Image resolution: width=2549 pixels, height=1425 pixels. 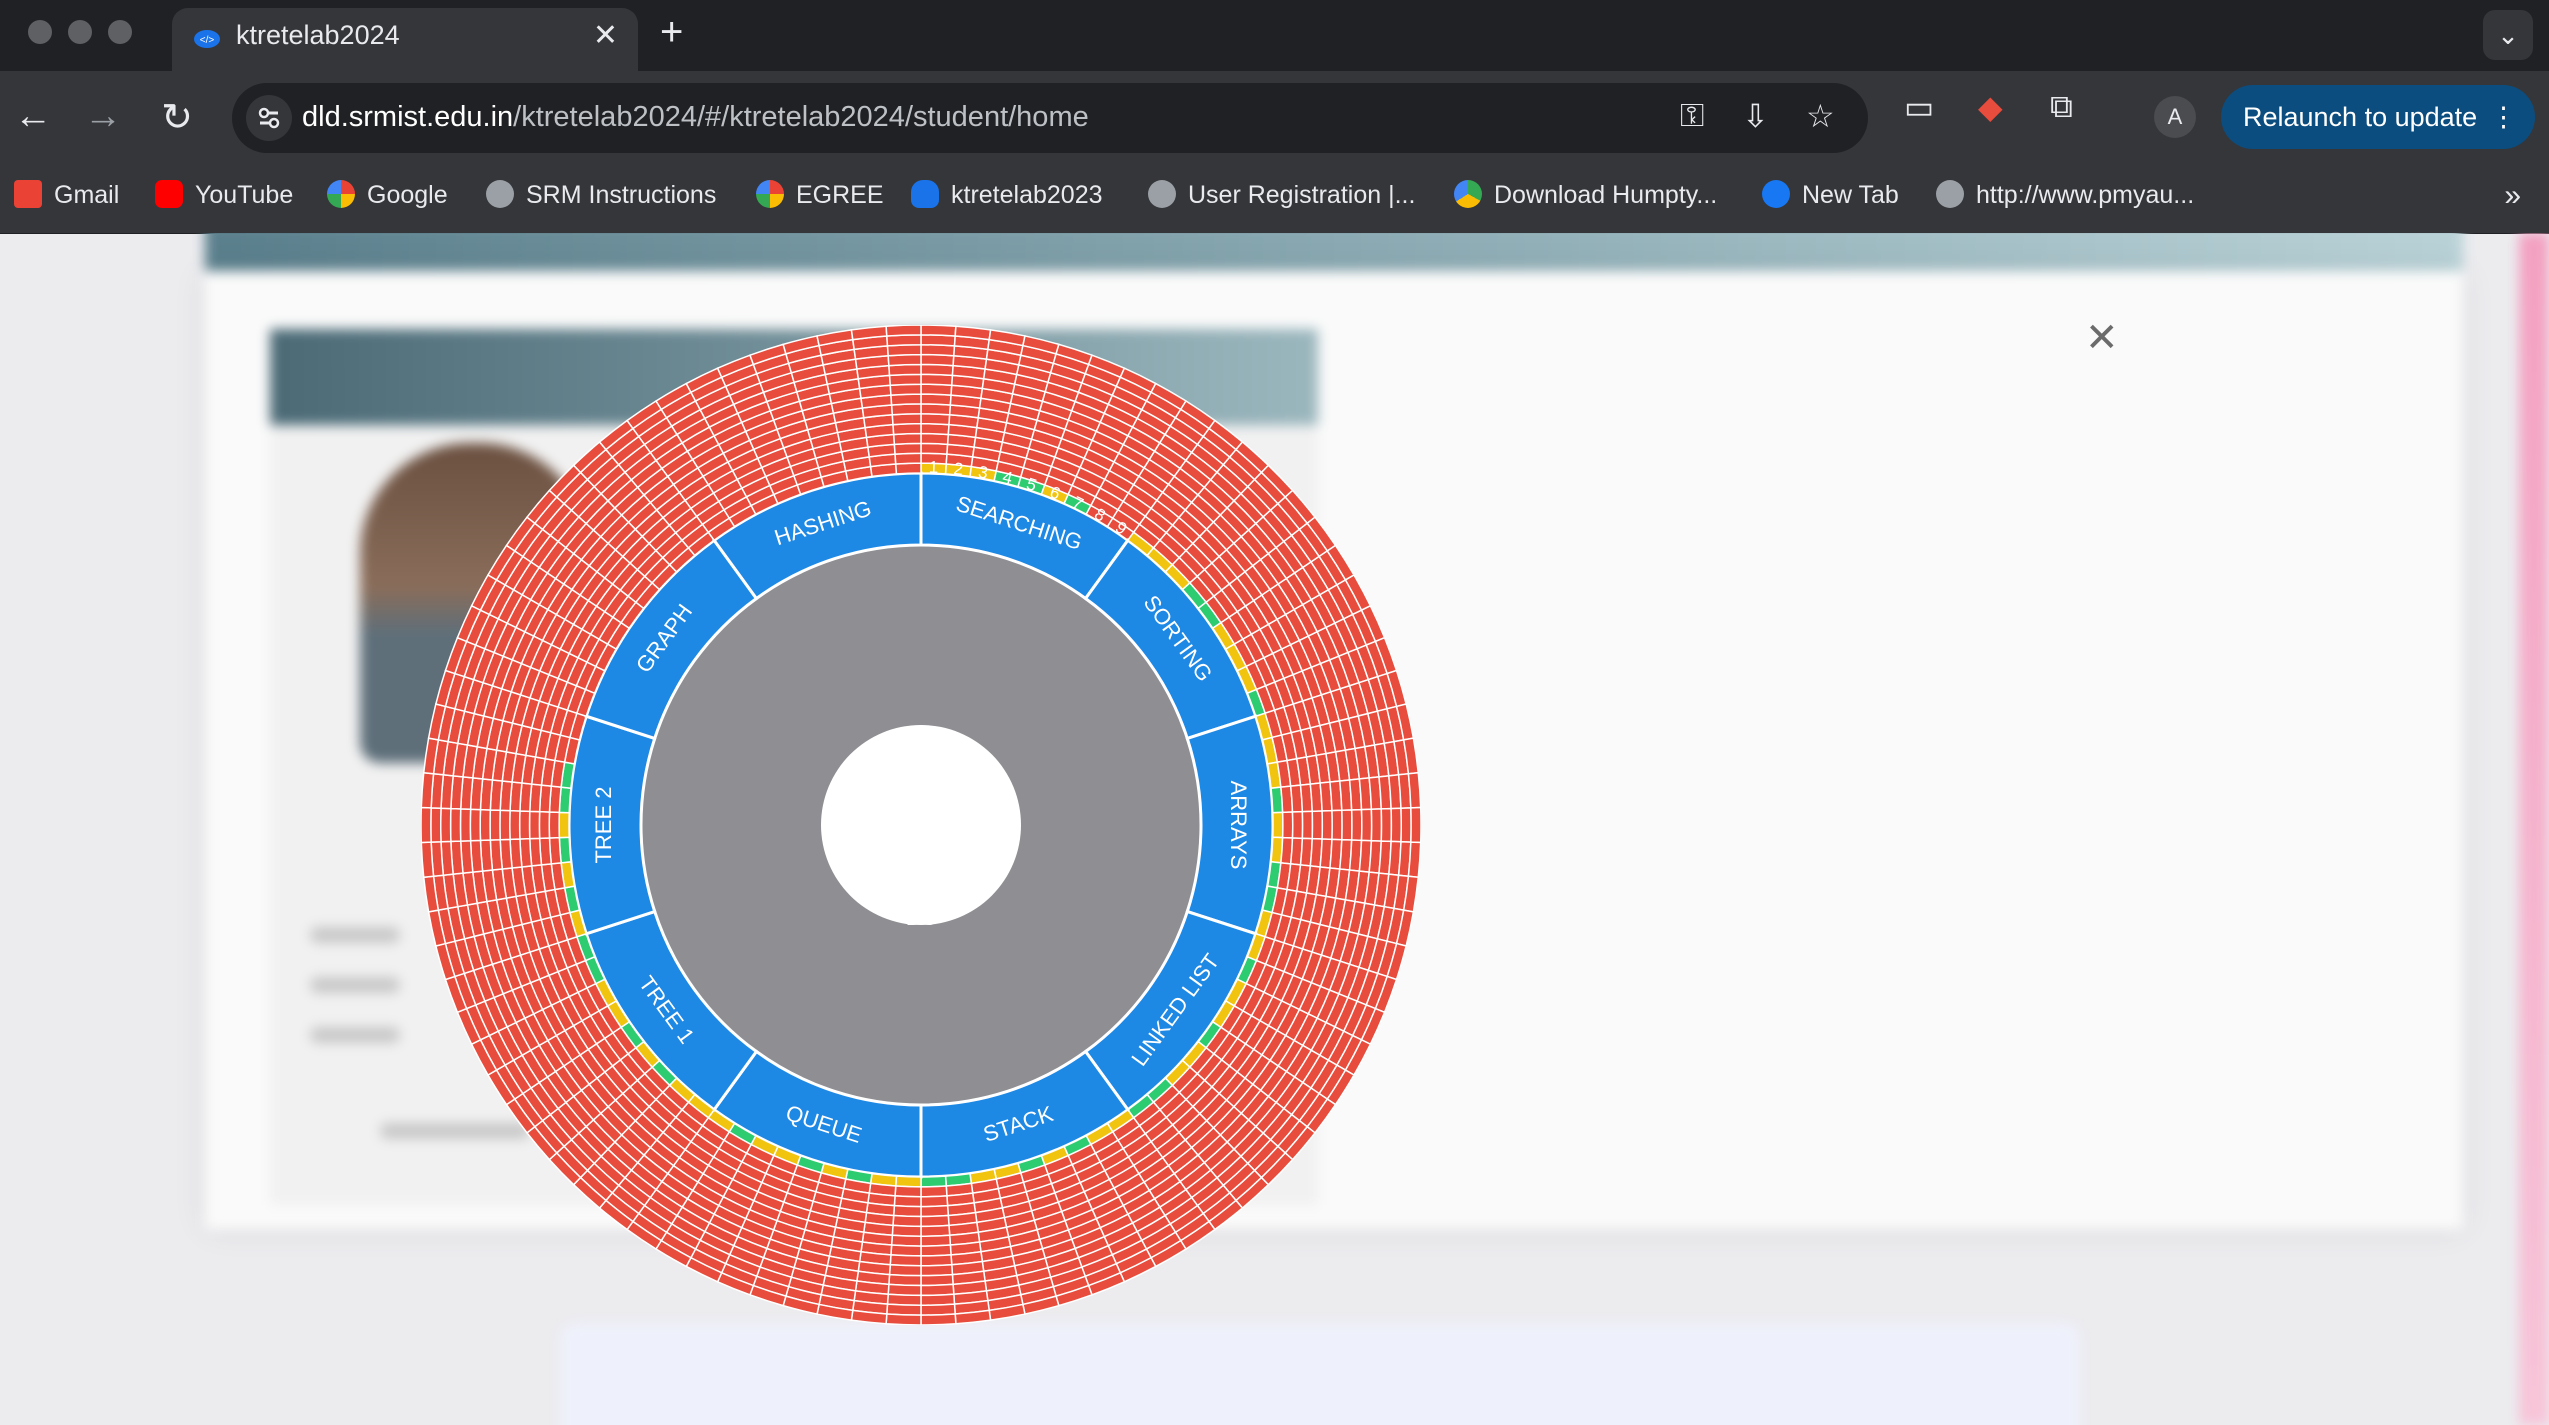 What do you see at coordinates (80, 32) in the screenshot?
I see `window-minimize-button` at bounding box center [80, 32].